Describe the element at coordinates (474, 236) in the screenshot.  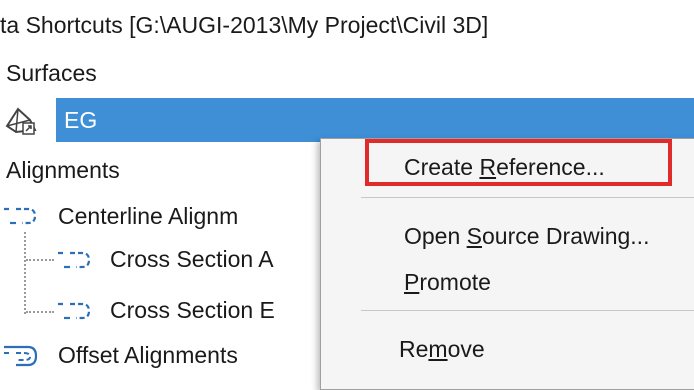
I see `menu-item-accelerator: S` at that location.